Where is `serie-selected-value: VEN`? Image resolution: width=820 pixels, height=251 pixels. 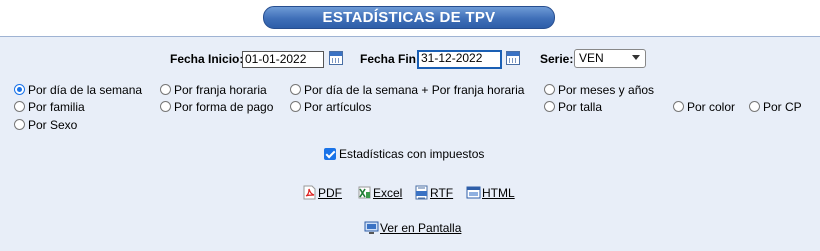 serie-selected-value: VEN is located at coordinates (591, 58).